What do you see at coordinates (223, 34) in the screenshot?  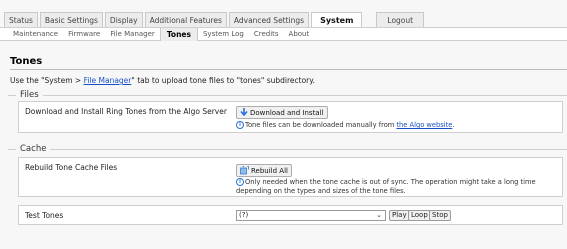 I see `subtab-system-log: System Log` at bounding box center [223, 34].